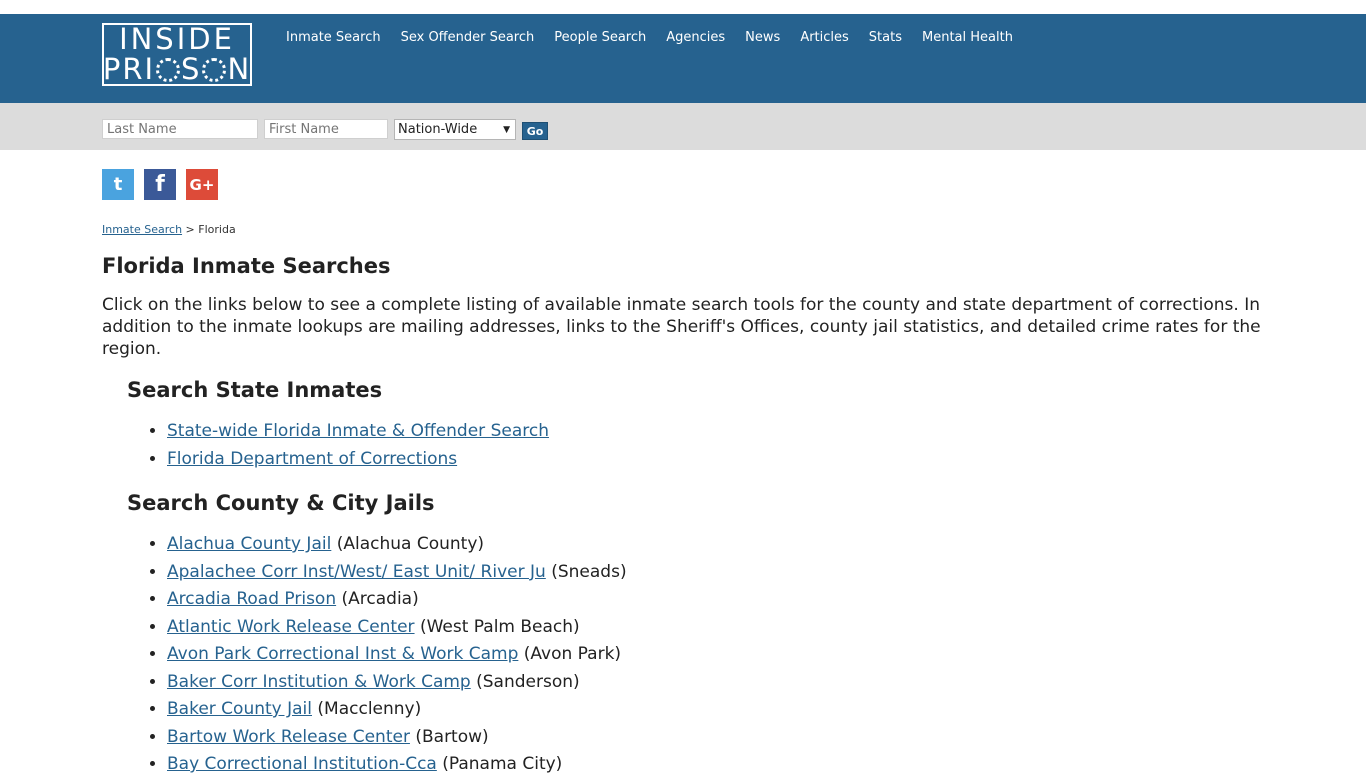 This screenshot has height=779, width=1366. Describe the element at coordinates (202, 184) in the screenshot. I see `google-plus-icon: G+` at that location.